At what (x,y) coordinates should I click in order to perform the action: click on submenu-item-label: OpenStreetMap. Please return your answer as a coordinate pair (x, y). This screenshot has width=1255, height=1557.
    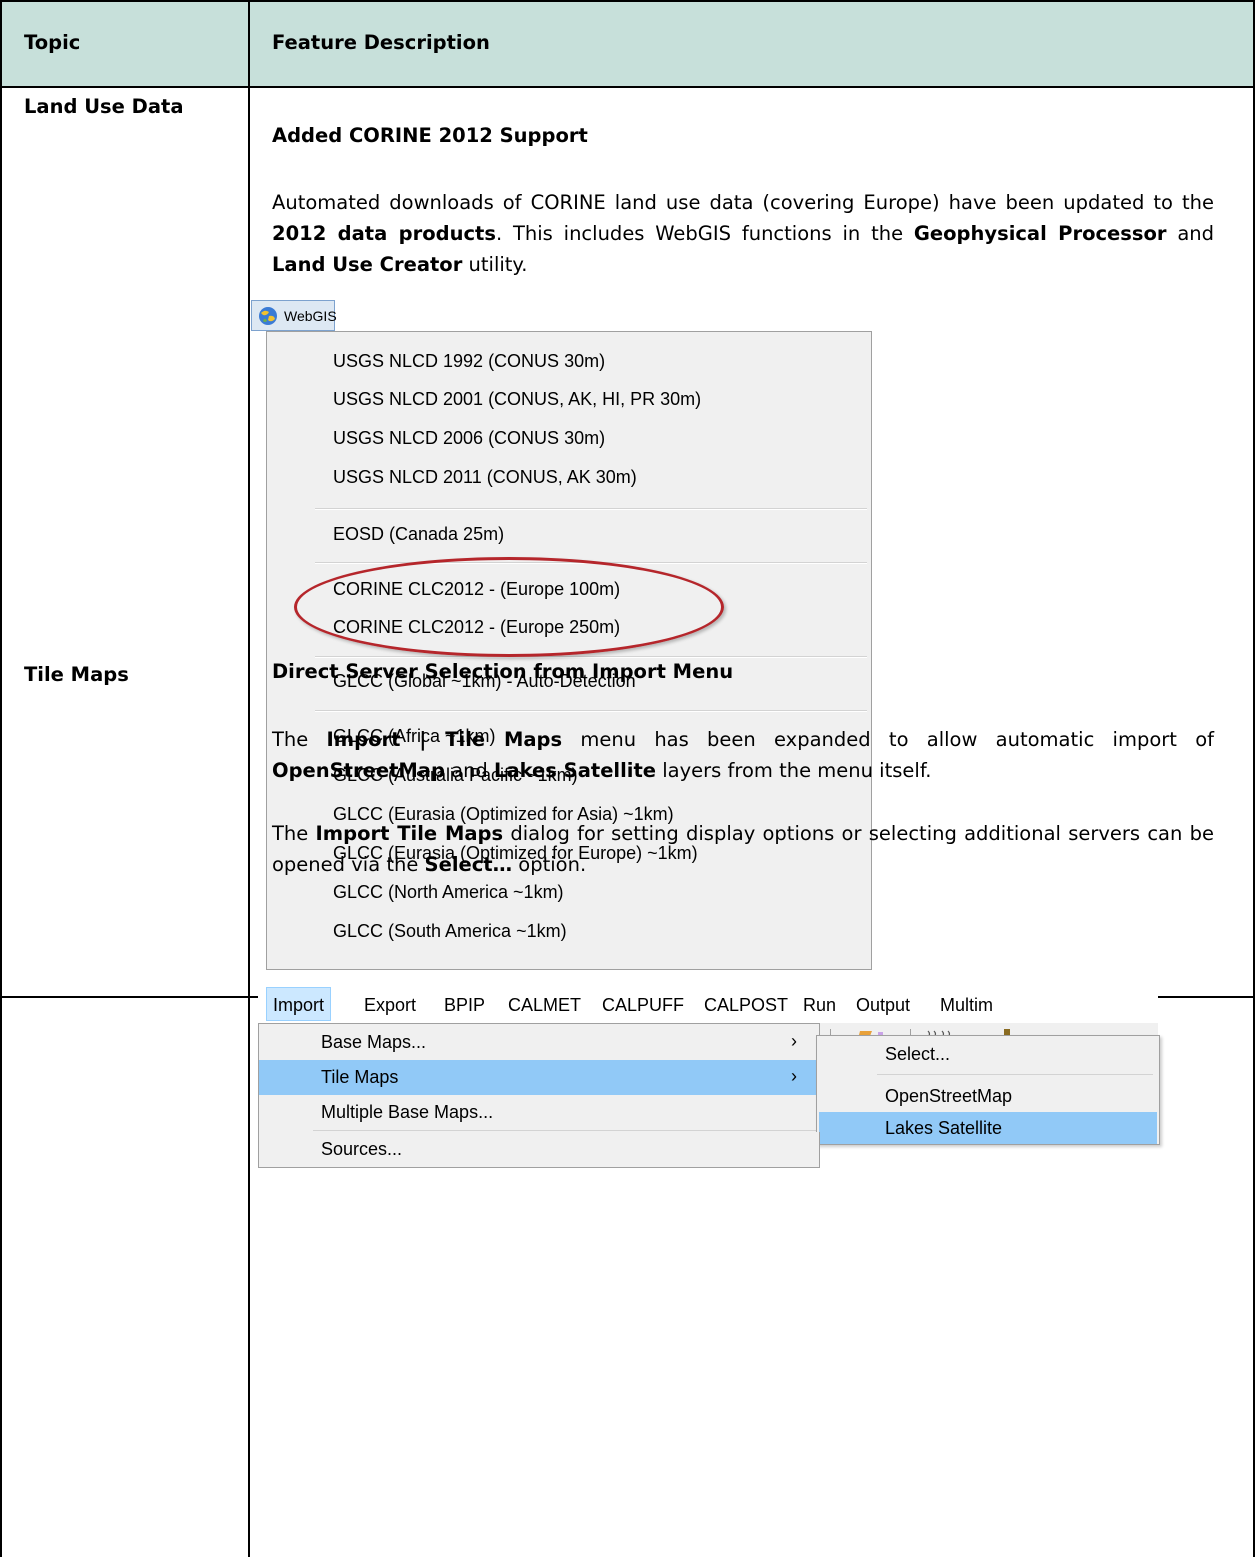
    Looking at the image, I should click on (949, 1096).